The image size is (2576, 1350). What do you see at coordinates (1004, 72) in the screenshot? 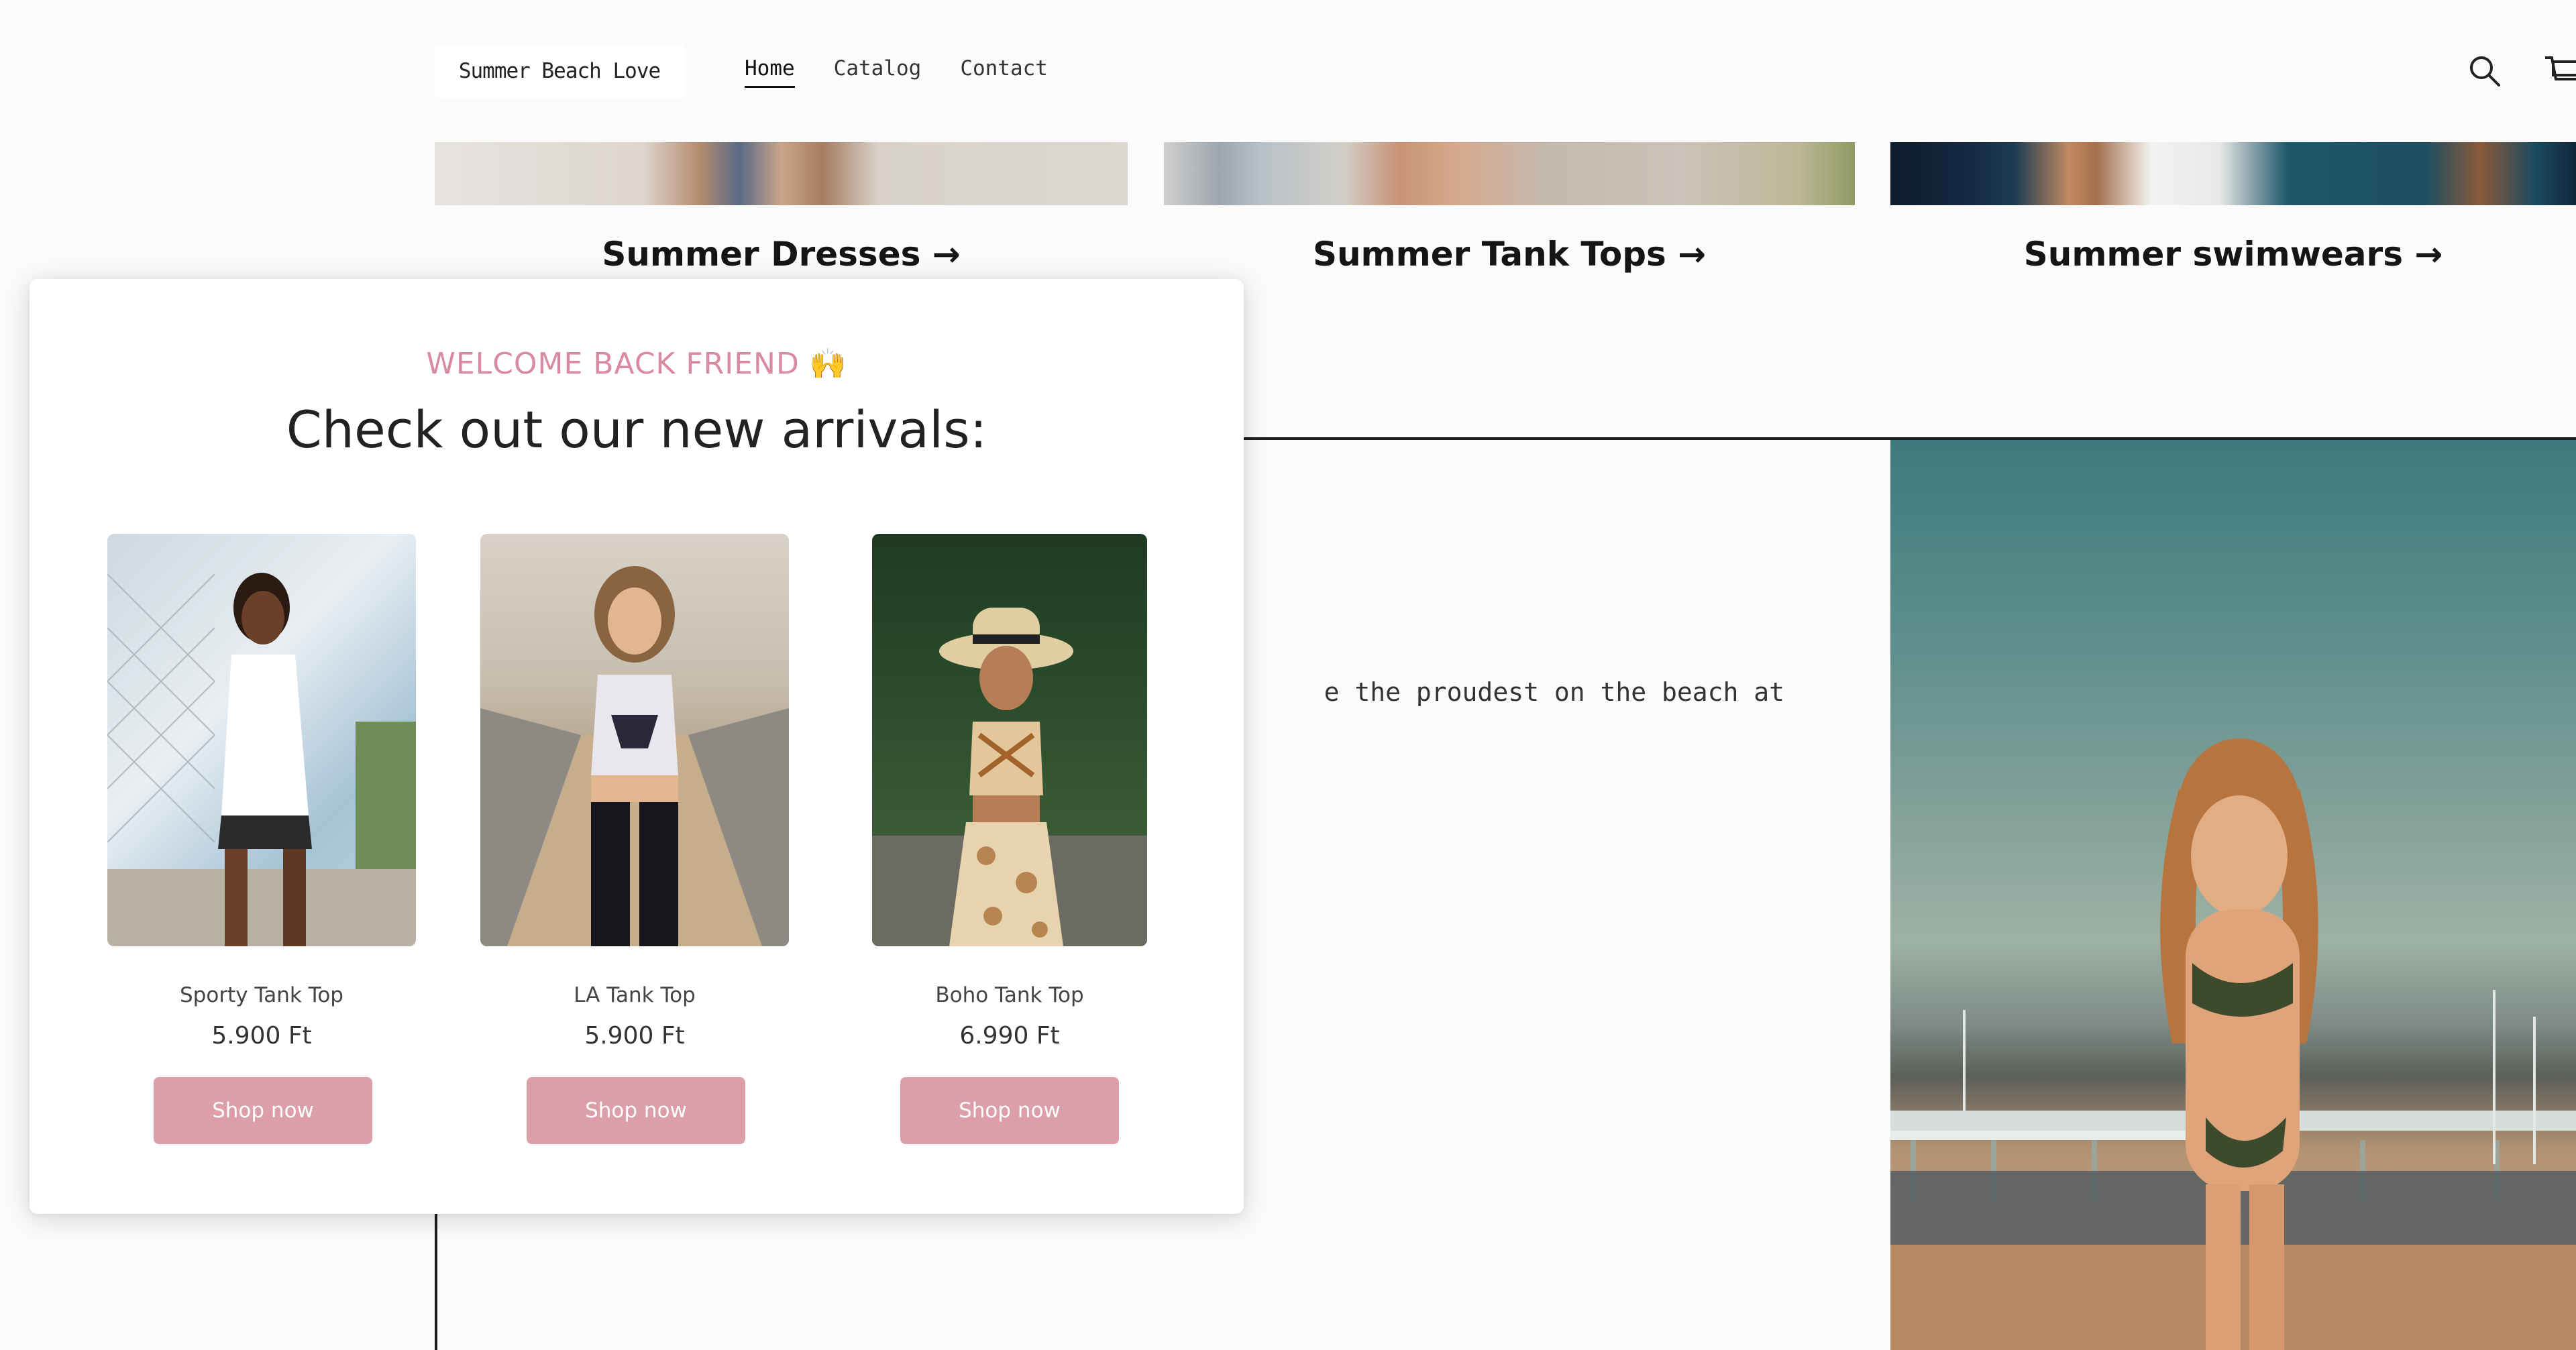
I see `nav-link-contact: Contact` at bounding box center [1004, 72].